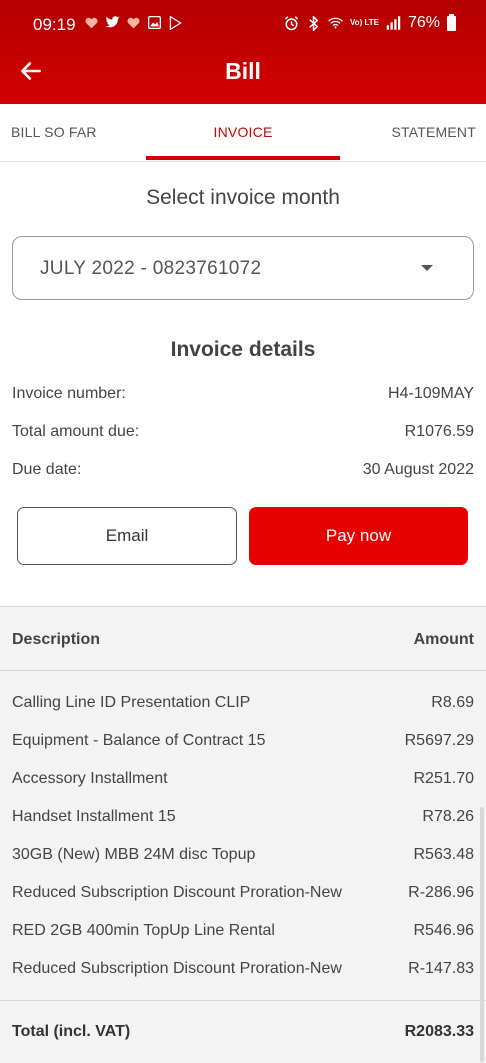 The image size is (486, 1063). What do you see at coordinates (243, 197) in the screenshot?
I see `select-month-title: Select invoice month` at bounding box center [243, 197].